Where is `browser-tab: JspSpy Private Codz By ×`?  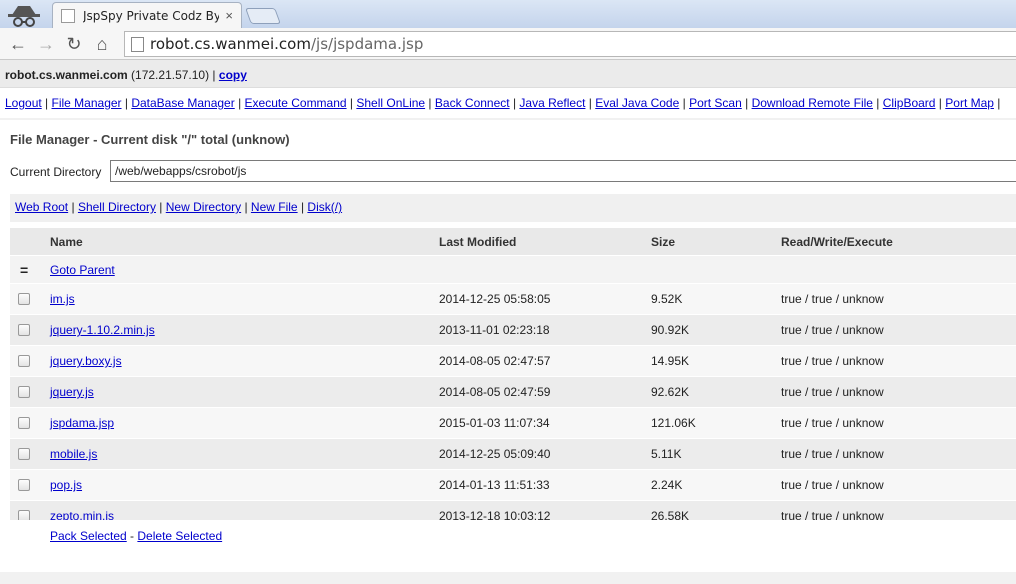 browser-tab: JspSpy Private Codz By × is located at coordinates (147, 15).